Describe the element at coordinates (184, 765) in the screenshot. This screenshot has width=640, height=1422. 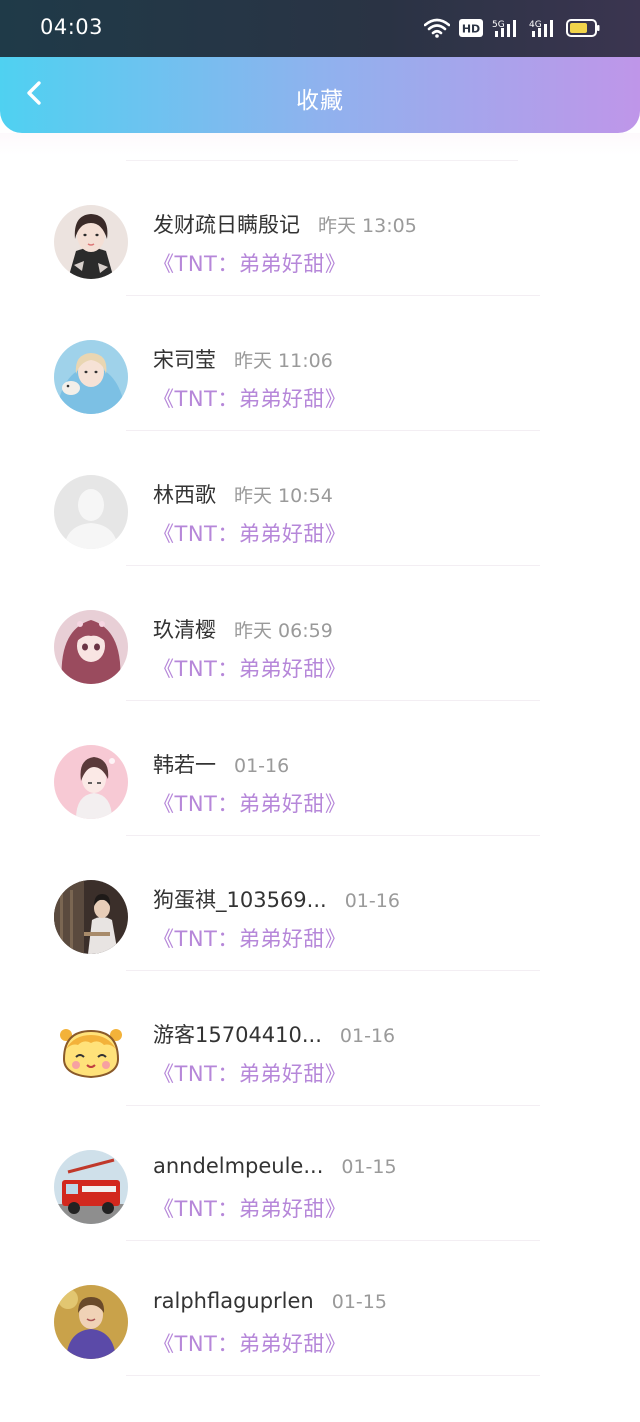
I see `user-name: 韩若一` at that location.